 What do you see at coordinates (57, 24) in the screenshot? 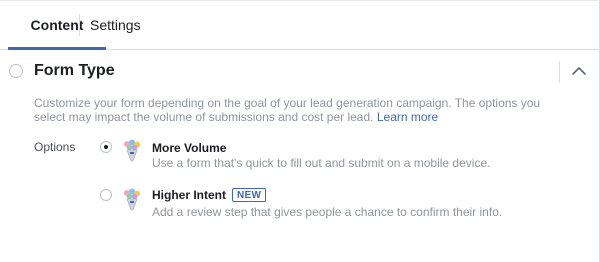
I see `tab-content-label: Content` at bounding box center [57, 24].